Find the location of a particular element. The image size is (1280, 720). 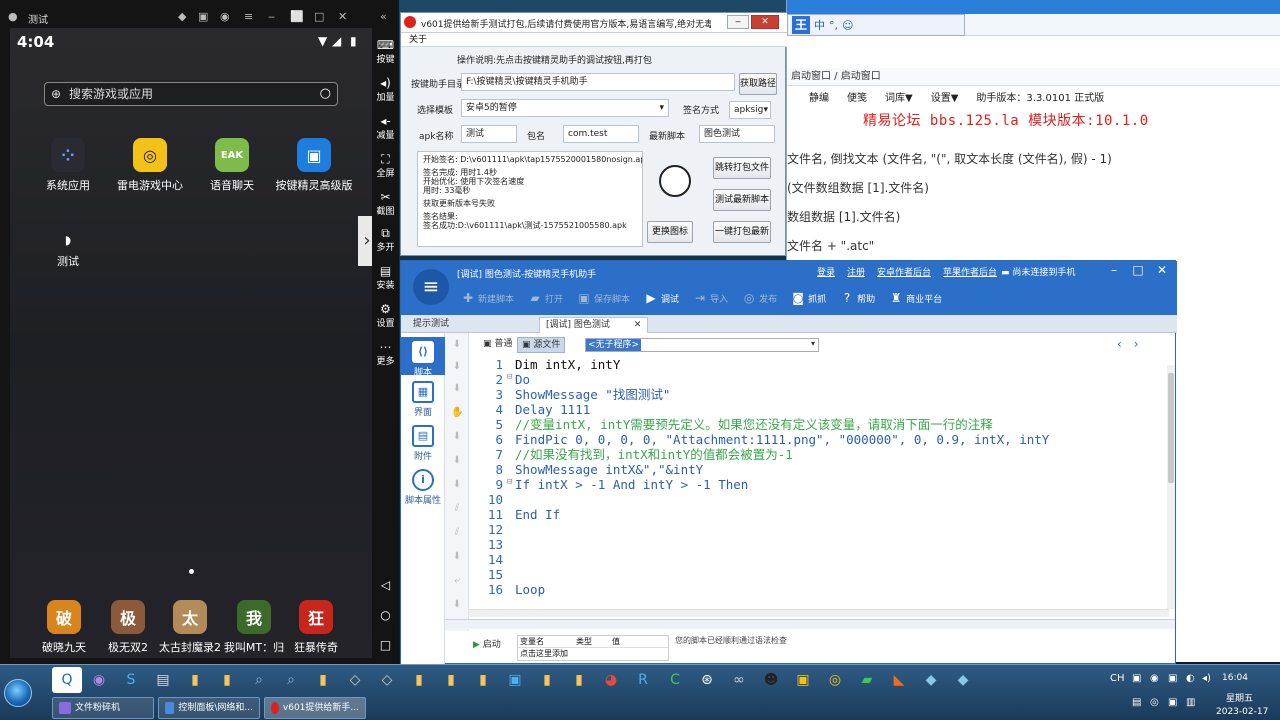

quick-launch-icon: ◎ is located at coordinates (835, 680).